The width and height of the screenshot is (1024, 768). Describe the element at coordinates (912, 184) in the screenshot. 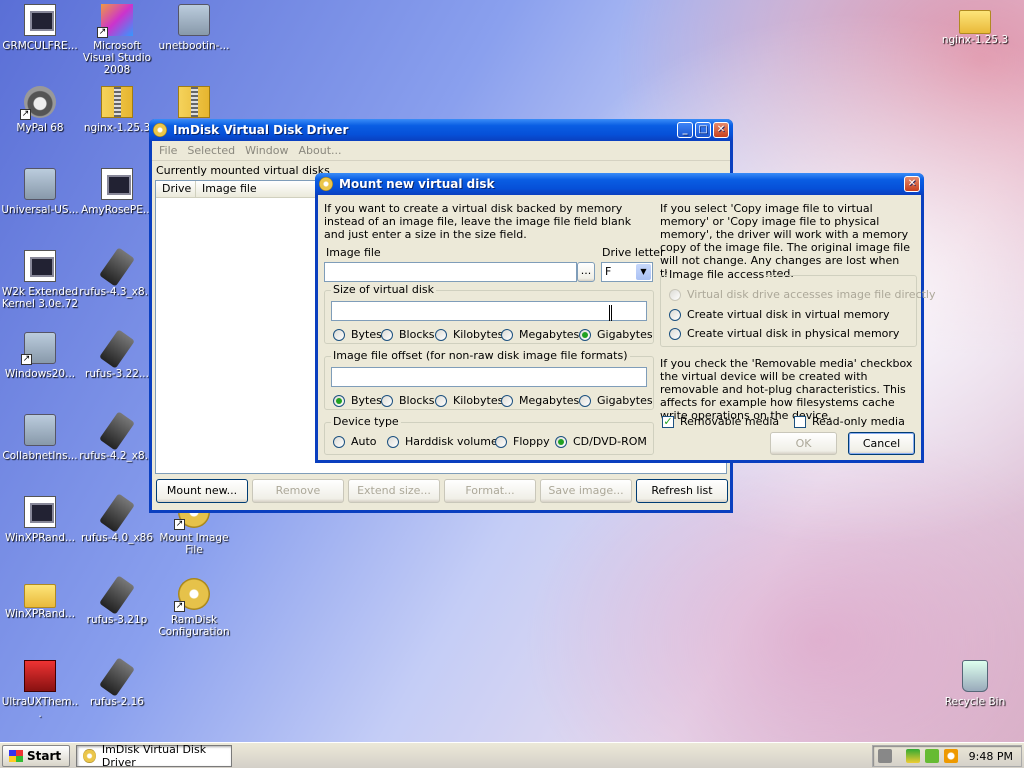

I see `dialog-close-button: ✕` at that location.